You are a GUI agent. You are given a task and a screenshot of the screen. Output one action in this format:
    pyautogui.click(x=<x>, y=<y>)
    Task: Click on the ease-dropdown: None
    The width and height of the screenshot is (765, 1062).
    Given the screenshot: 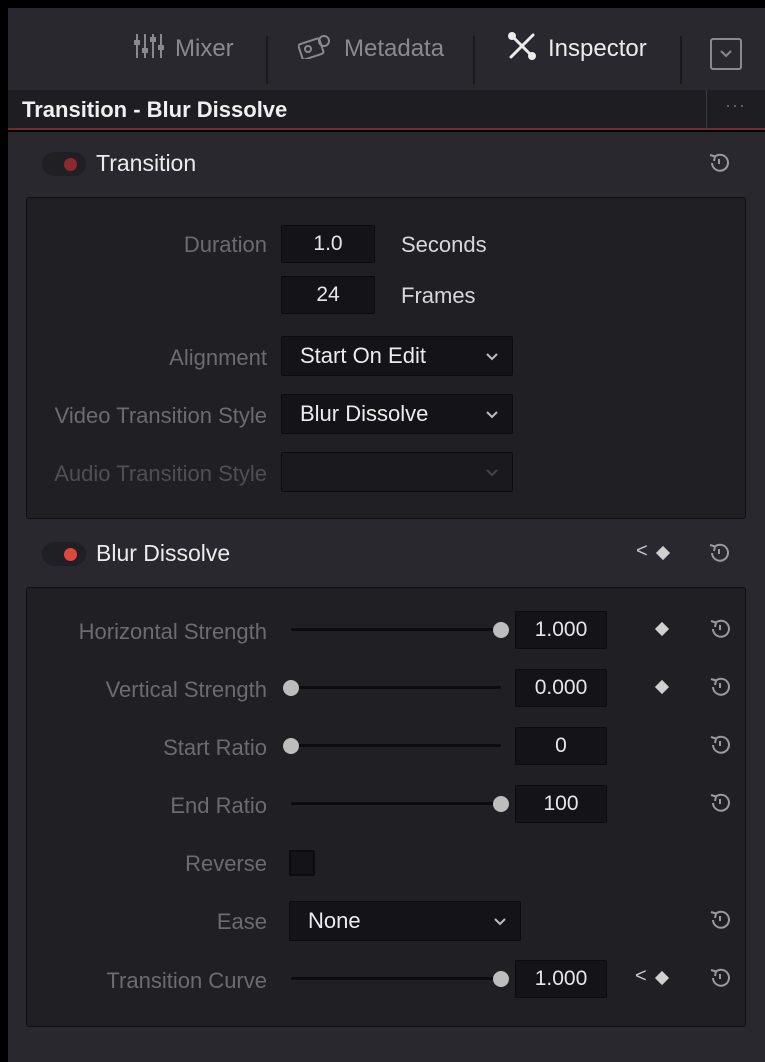 What is the action you would take?
    pyautogui.click(x=405, y=921)
    